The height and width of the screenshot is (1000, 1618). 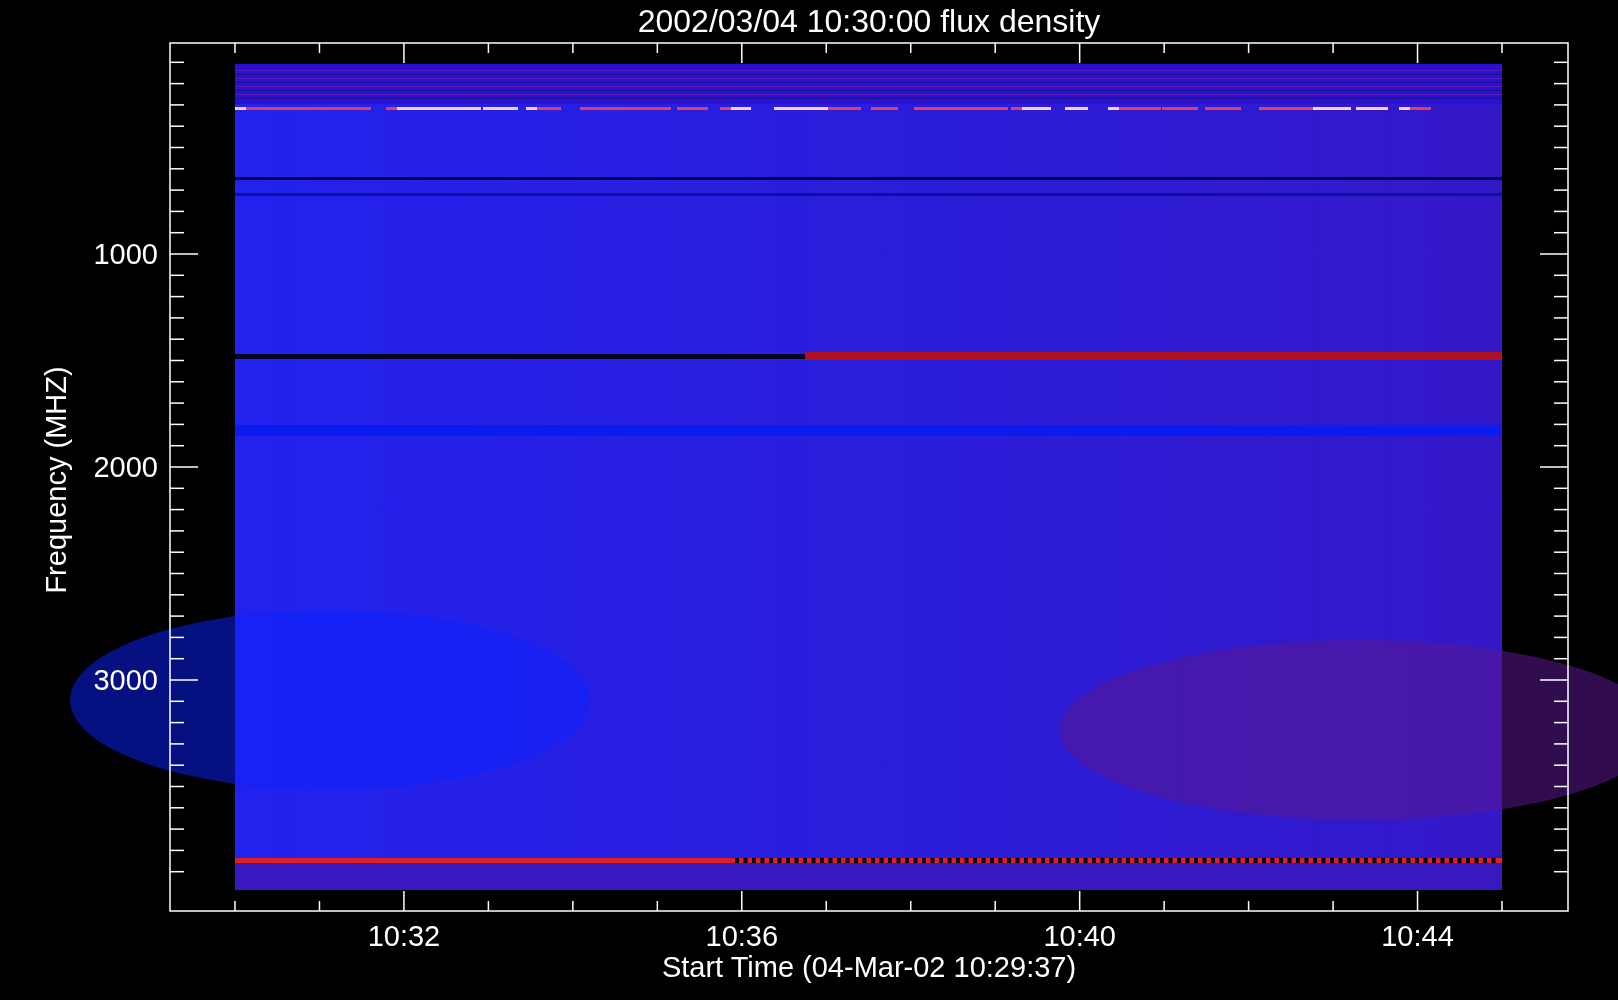 What do you see at coordinates (125, 467) in the screenshot?
I see `tick-label: 2000` at bounding box center [125, 467].